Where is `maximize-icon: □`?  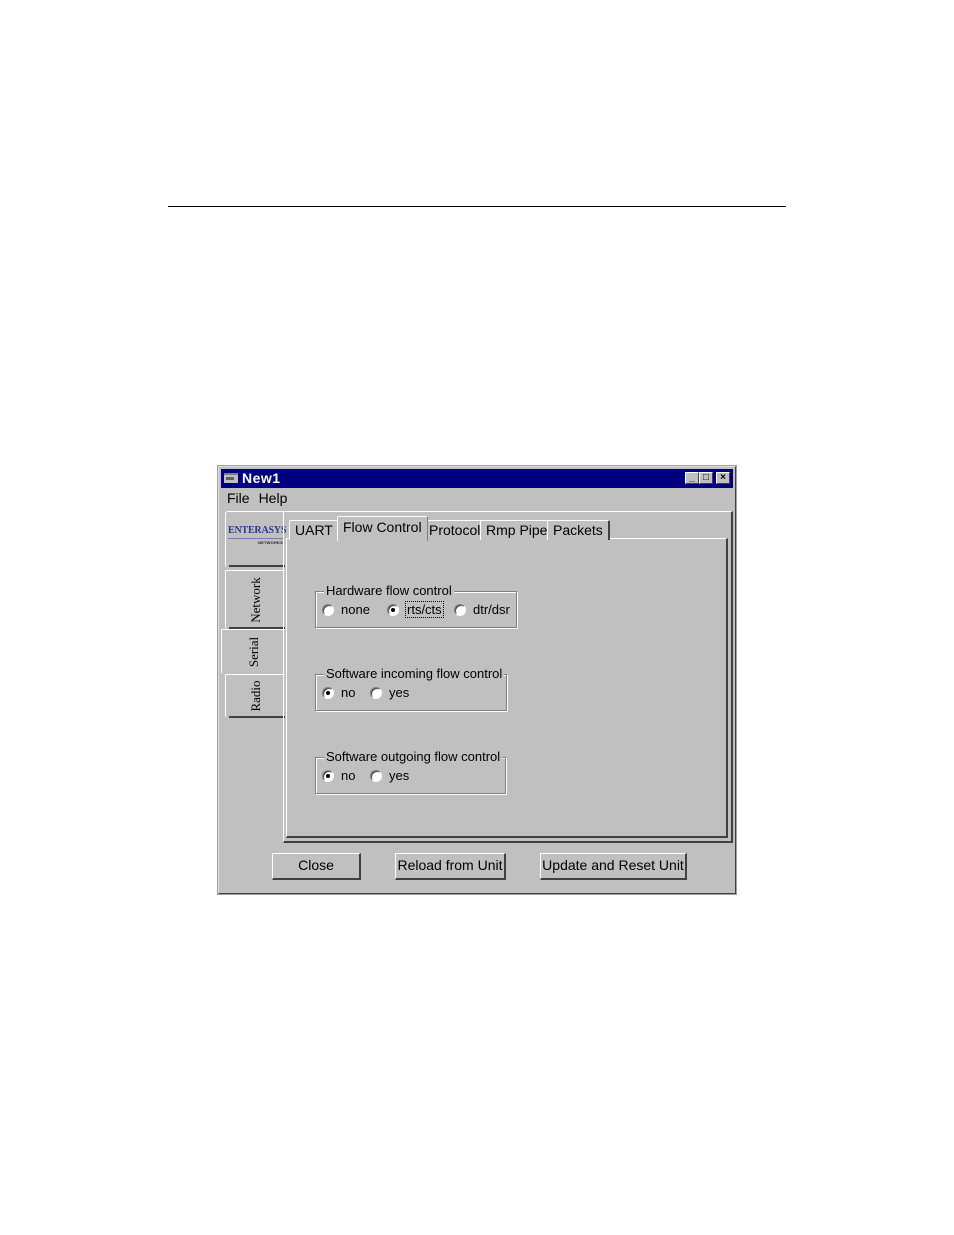
maximize-icon: □ is located at coordinates (706, 477).